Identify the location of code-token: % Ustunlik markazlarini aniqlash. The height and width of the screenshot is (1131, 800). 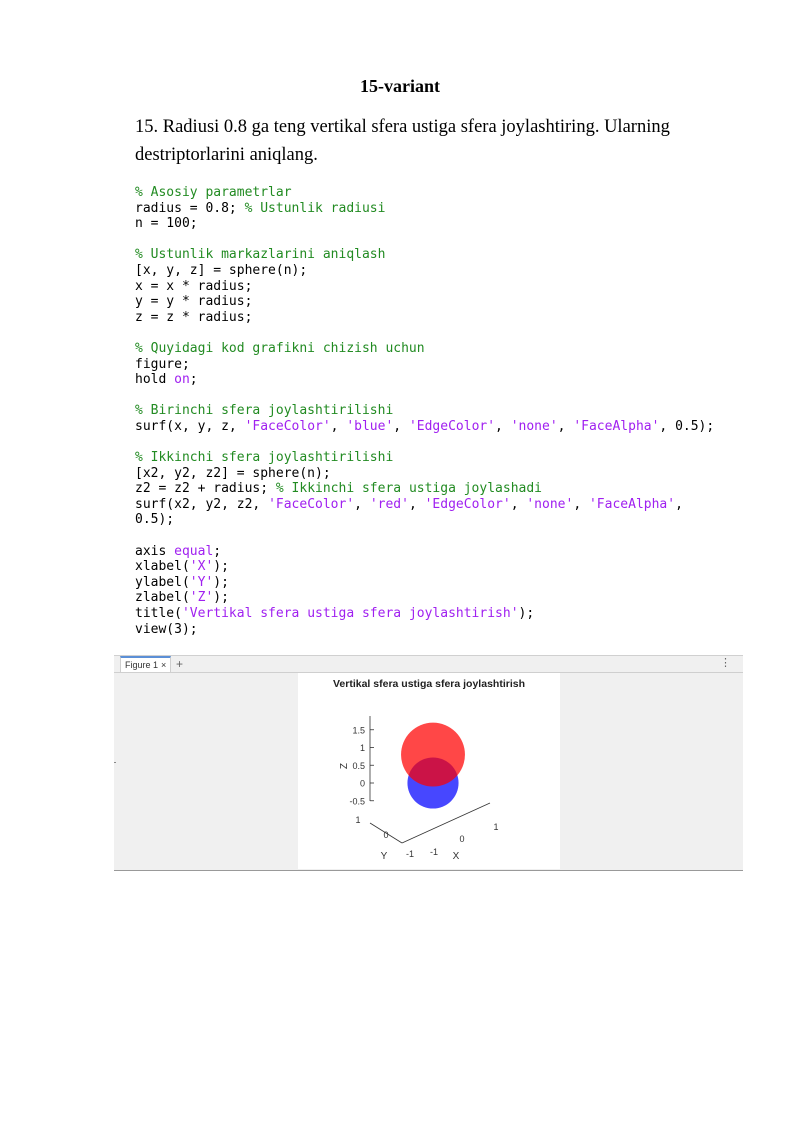
(260, 255).